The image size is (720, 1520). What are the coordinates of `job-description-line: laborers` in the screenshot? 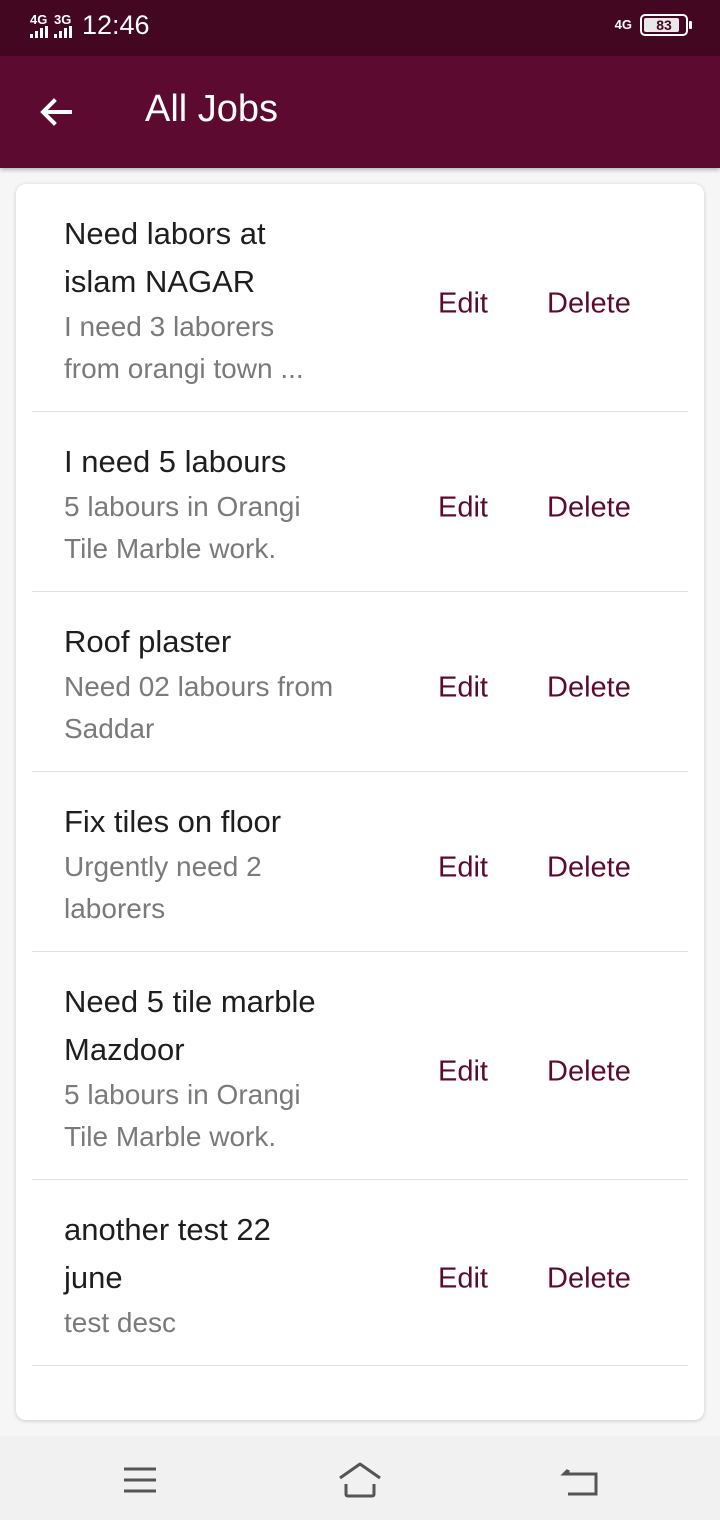 It's located at (115, 908).